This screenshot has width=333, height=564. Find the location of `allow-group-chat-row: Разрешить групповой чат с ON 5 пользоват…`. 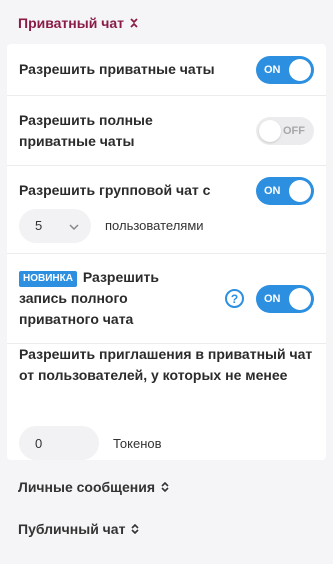

allow-group-chat-row: Разрешить групповой чат с ON 5 пользоват… is located at coordinates (166, 210).